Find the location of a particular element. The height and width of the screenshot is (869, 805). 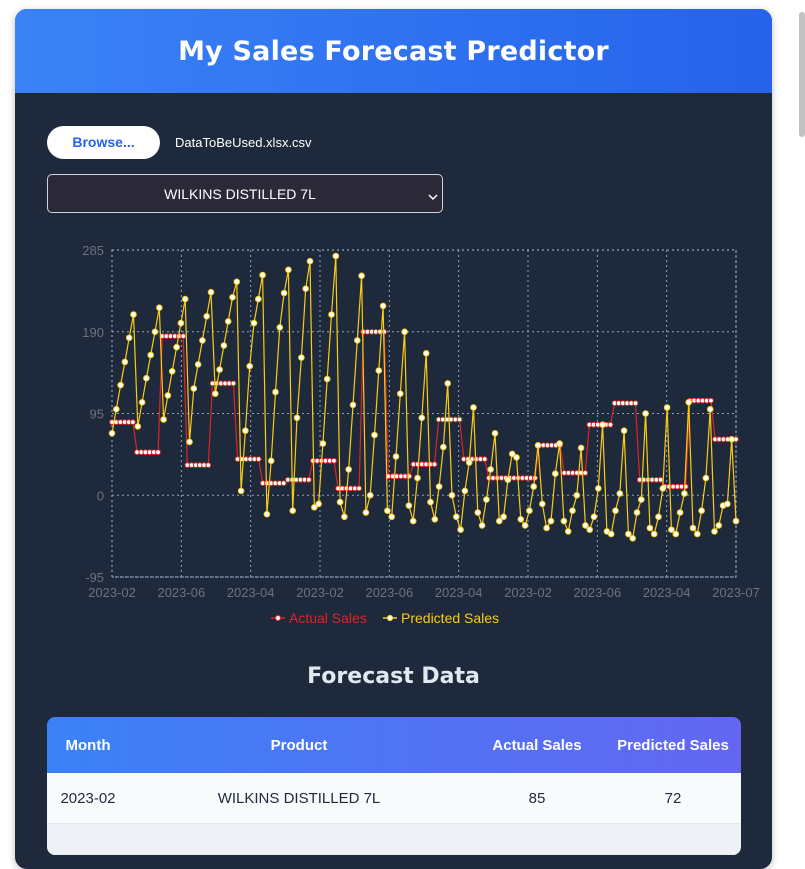

y-tick-label: 0 is located at coordinates (100, 495).